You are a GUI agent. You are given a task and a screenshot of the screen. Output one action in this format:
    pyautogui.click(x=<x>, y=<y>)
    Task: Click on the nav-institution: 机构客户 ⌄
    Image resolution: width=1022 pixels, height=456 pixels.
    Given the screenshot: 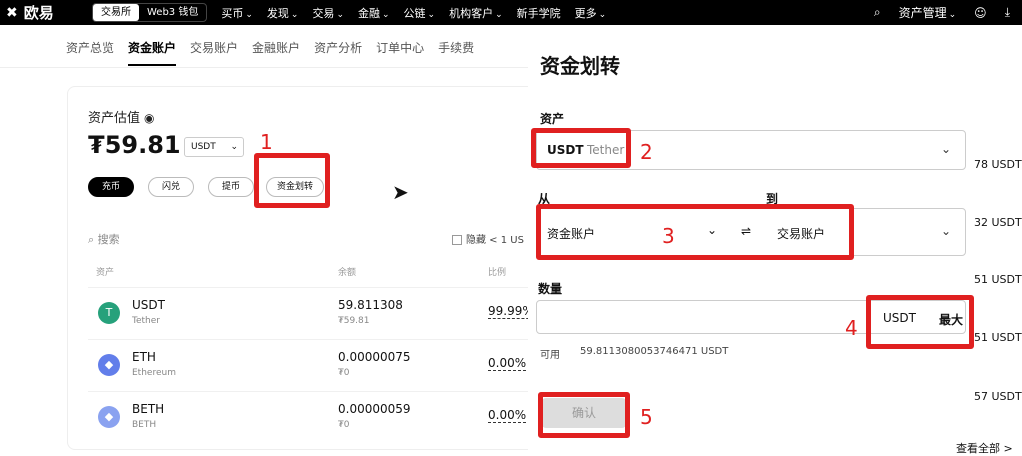 What is the action you would take?
    pyautogui.click(x=476, y=13)
    